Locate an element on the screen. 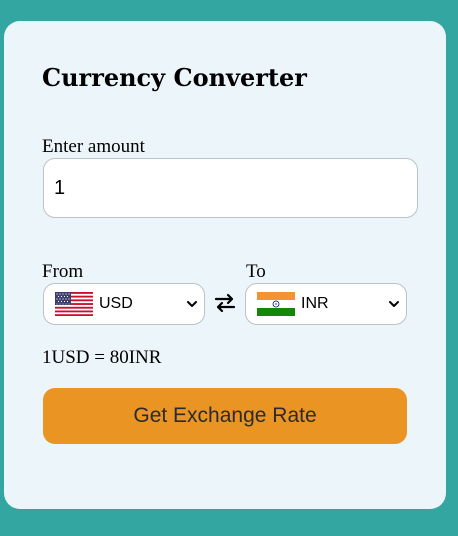 This screenshot has height=536, width=458. to-label: To is located at coordinates (256, 271).